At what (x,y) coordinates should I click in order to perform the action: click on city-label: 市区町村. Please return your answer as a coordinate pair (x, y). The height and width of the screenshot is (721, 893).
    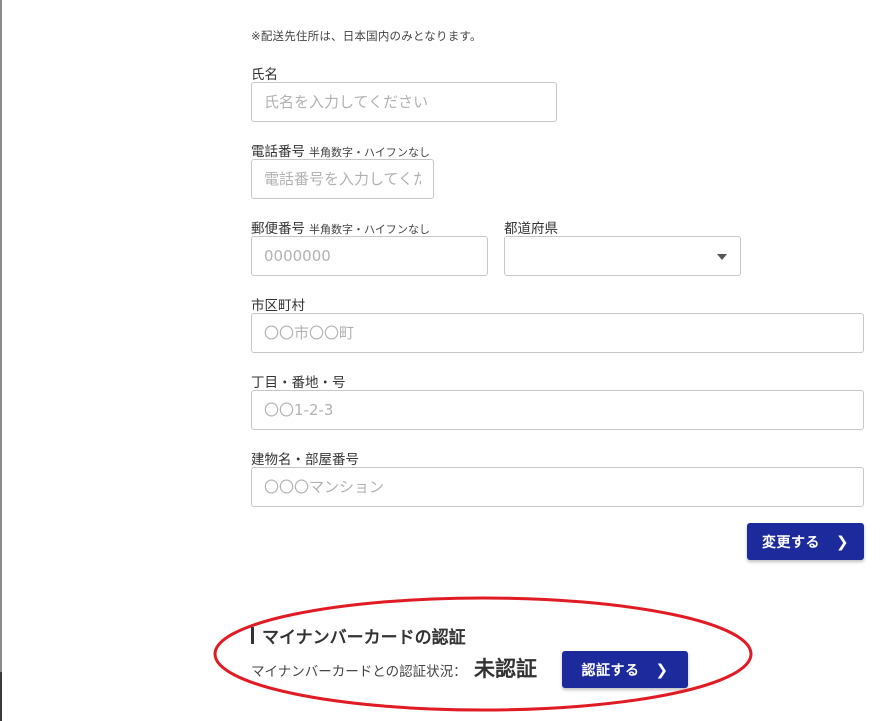
    Looking at the image, I should click on (278, 304).